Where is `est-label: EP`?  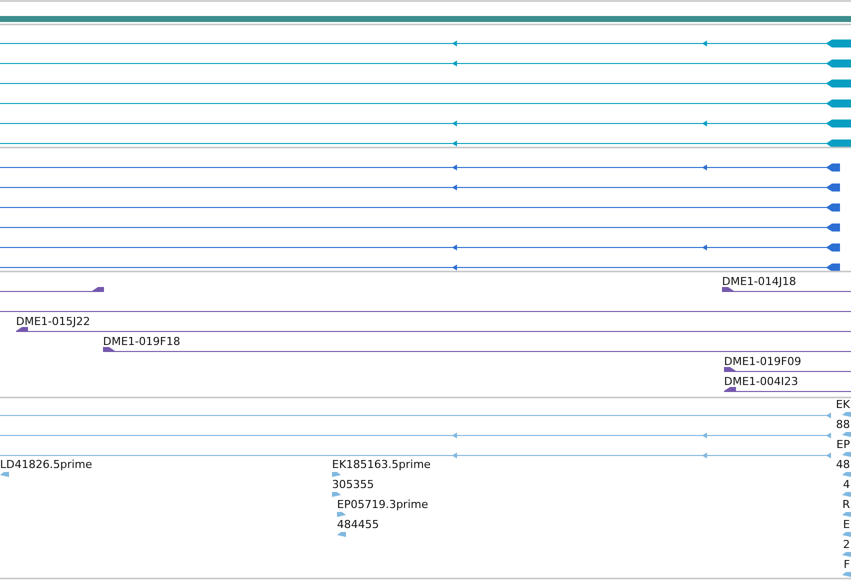 est-label: EP is located at coordinates (843, 444).